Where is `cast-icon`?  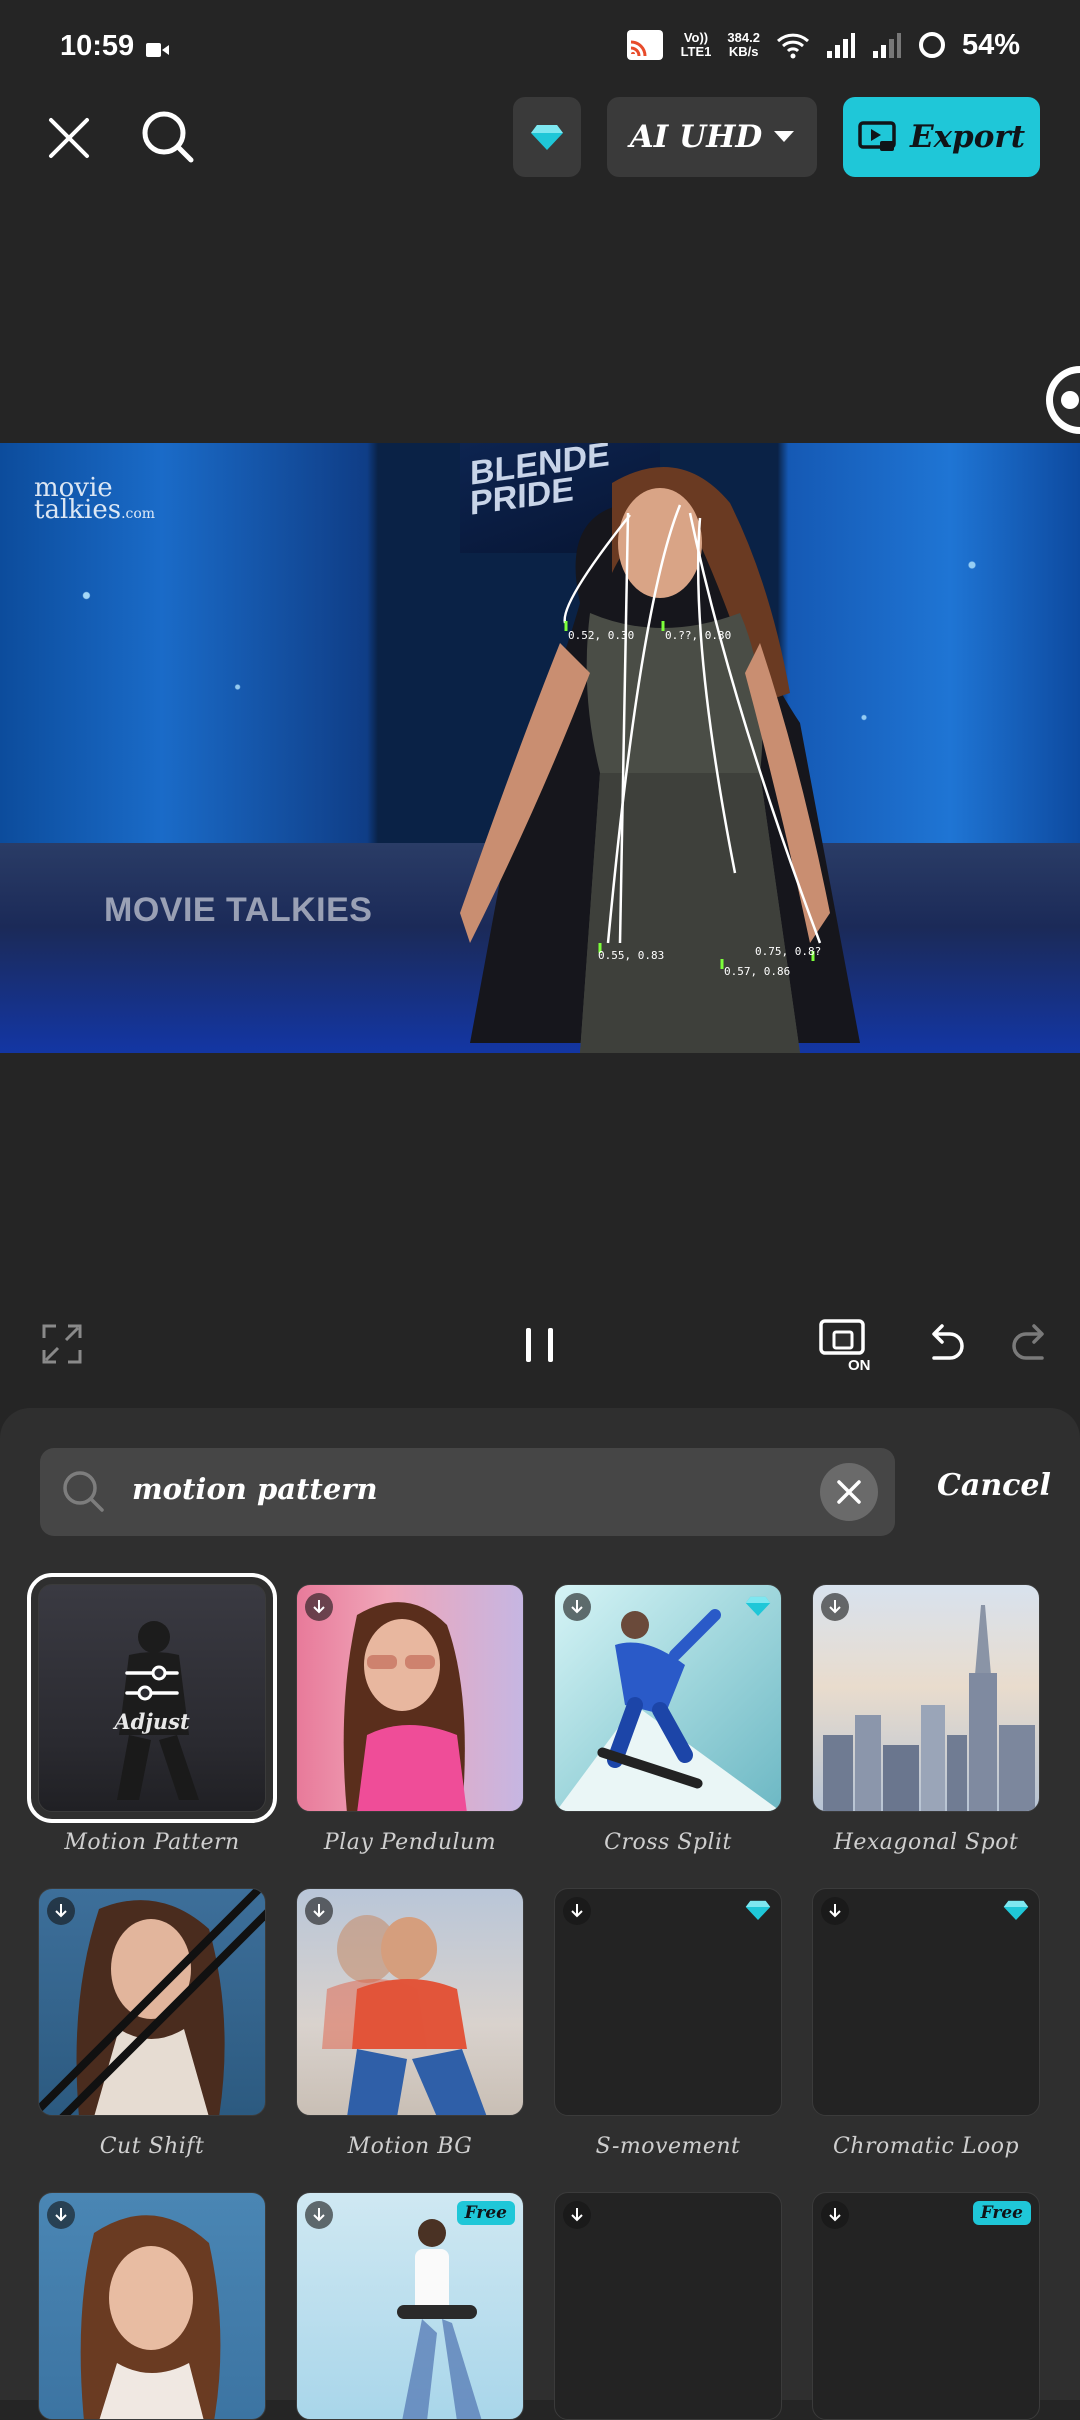 cast-icon is located at coordinates (644, 45).